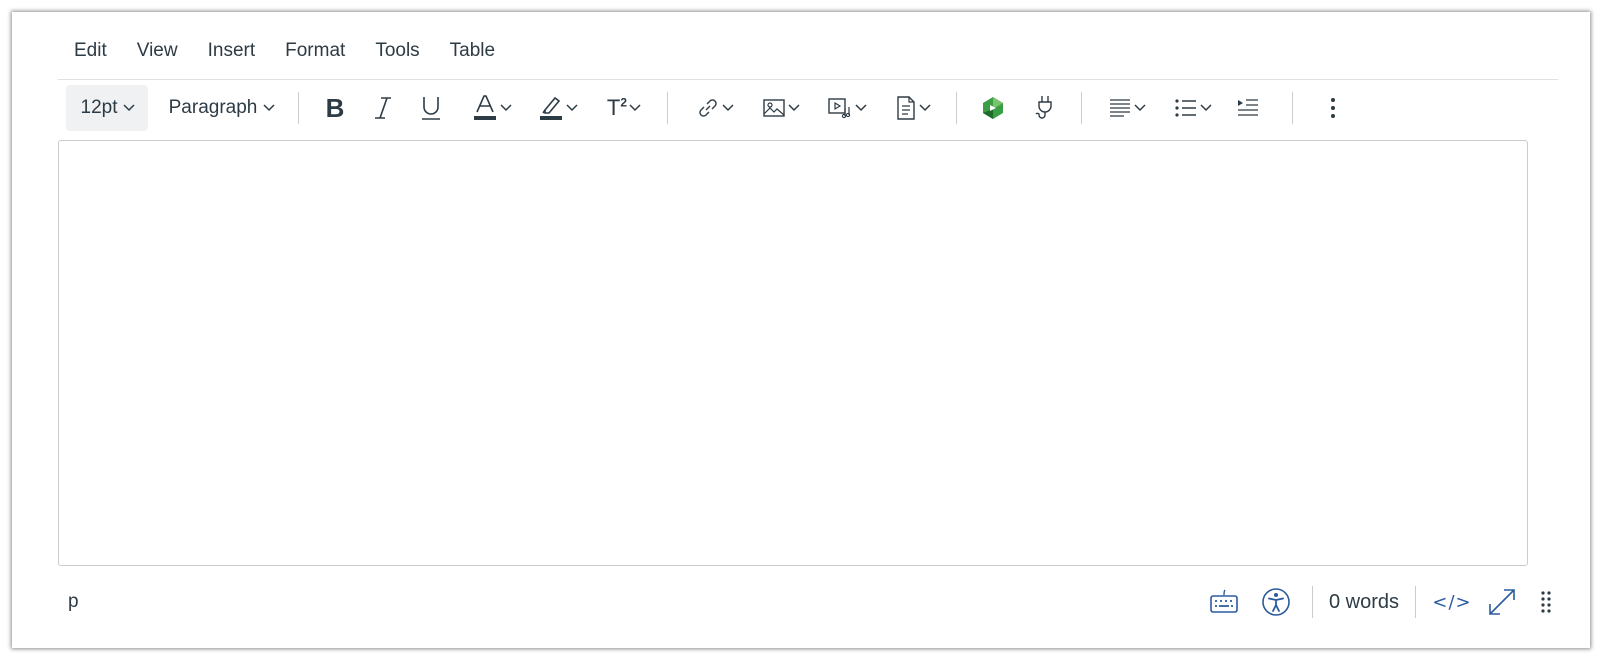  I want to click on media-button, so click(847, 108).